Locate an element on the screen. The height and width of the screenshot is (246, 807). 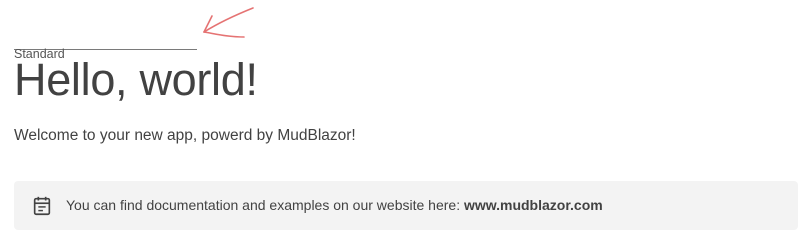
hand-drawn-arrow-icon is located at coordinates (228, 22).